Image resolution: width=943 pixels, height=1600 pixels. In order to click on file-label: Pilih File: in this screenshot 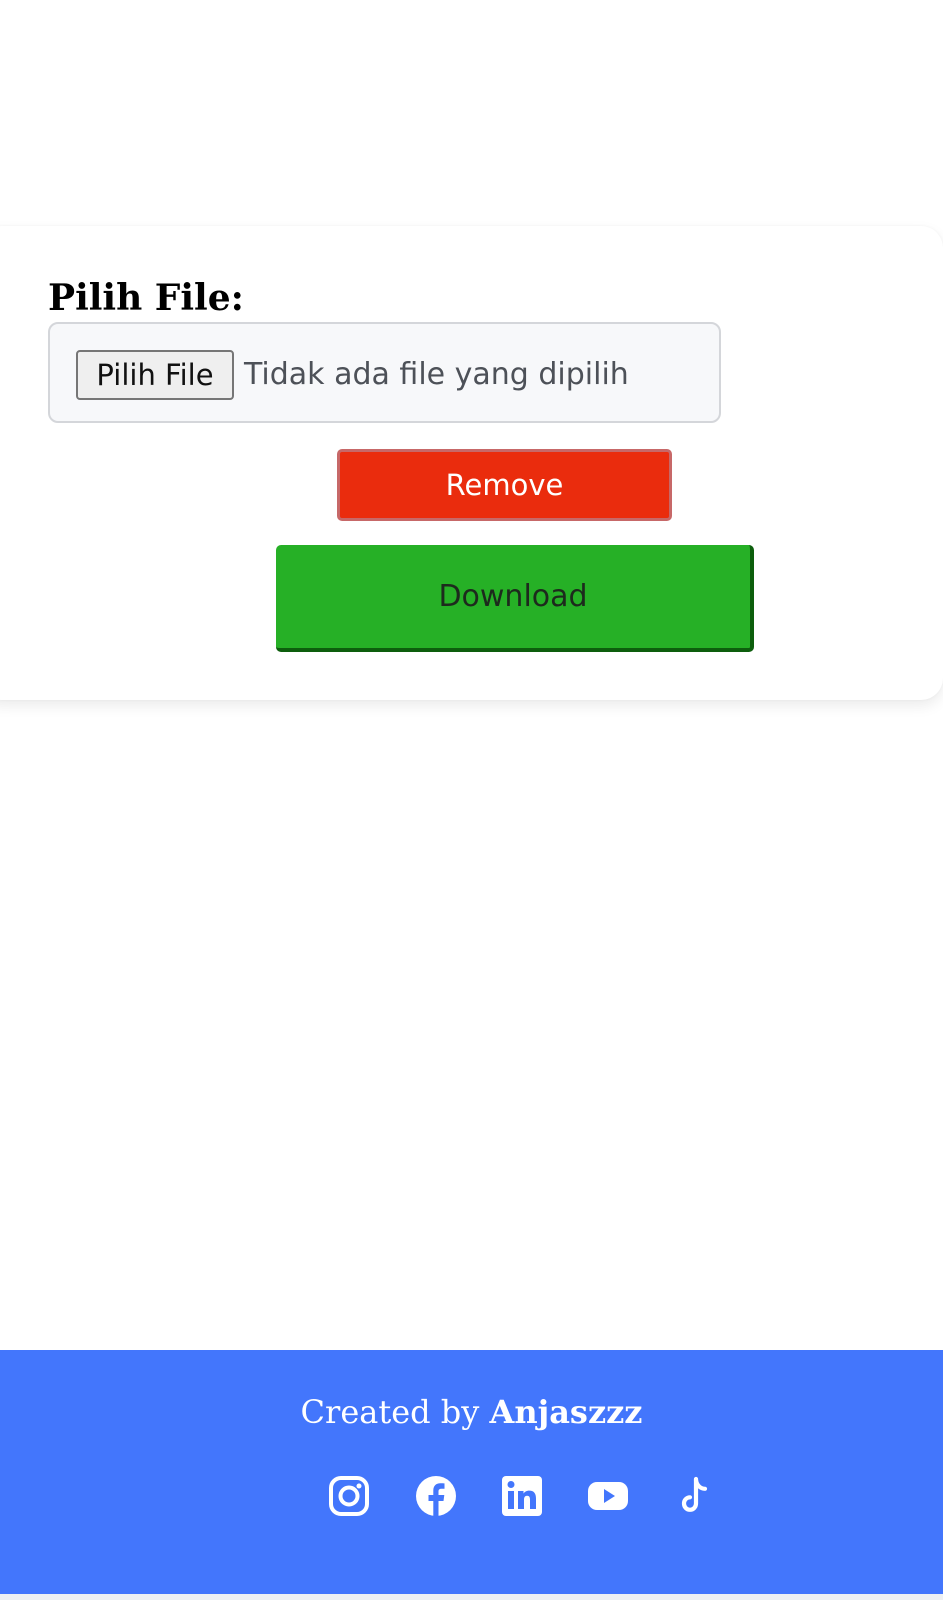, I will do `click(146, 298)`.